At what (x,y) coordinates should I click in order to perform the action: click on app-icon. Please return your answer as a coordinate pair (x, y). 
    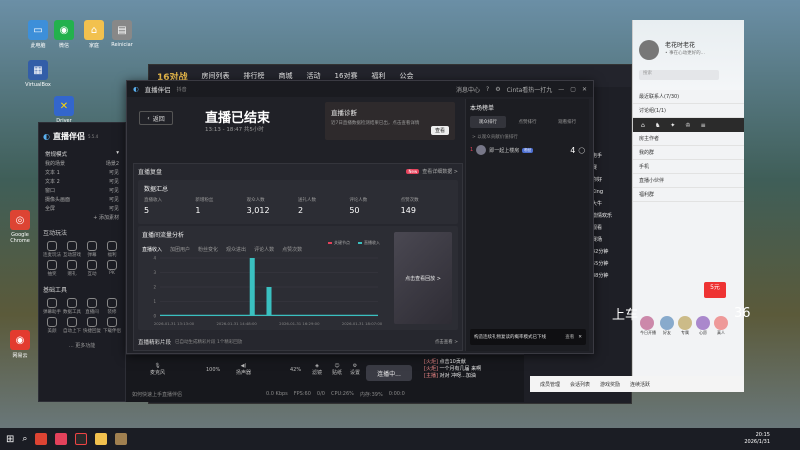
    Looking at the image, I should click on (61, 439).